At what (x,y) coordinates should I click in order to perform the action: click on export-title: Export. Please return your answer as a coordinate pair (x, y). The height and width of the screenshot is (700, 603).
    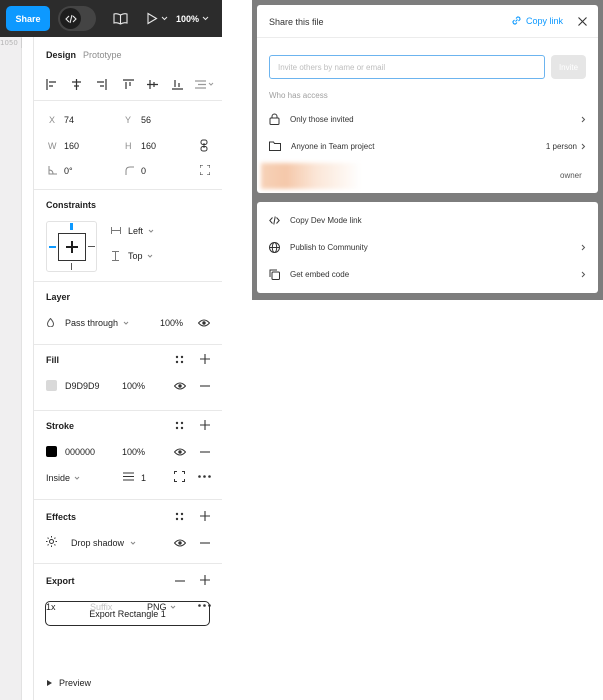
    Looking at the image, I should click on (60, 581).